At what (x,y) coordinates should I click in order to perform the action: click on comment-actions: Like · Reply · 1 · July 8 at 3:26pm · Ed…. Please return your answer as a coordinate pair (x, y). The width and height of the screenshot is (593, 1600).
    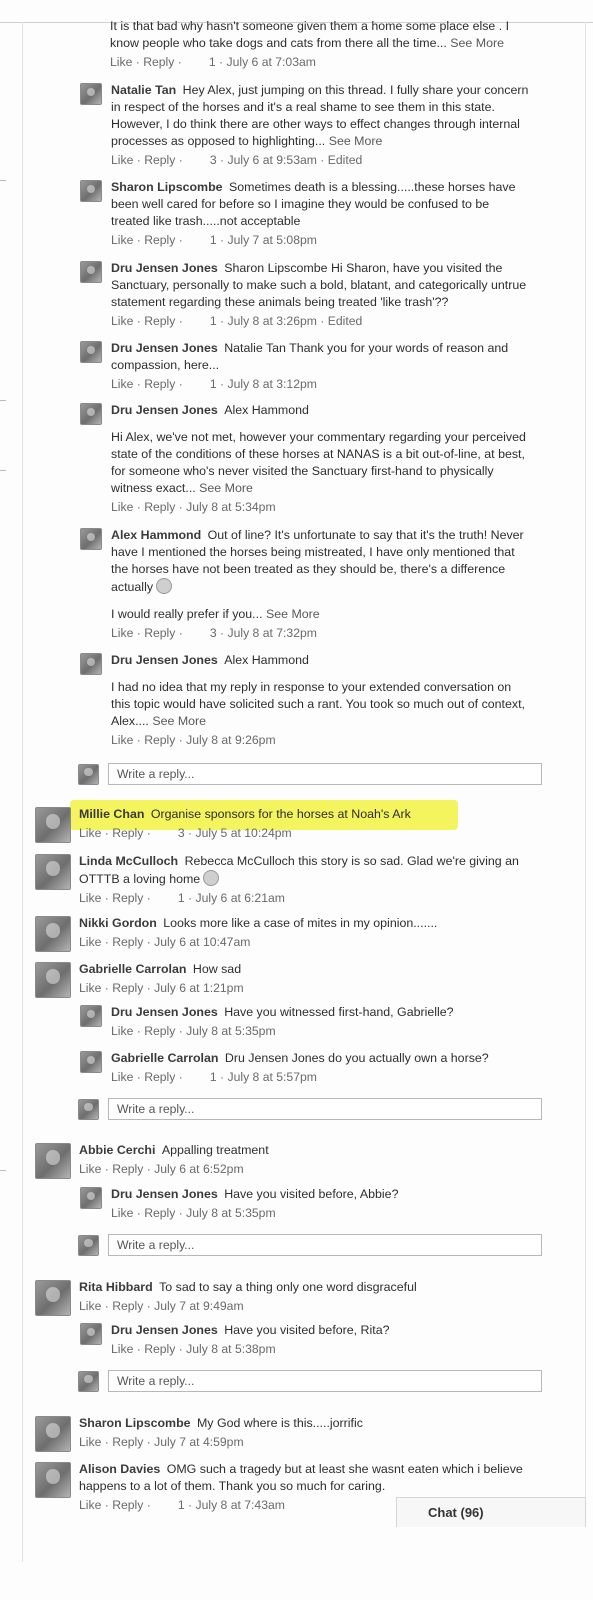
    Looking at the image, I should click on (320, 321).